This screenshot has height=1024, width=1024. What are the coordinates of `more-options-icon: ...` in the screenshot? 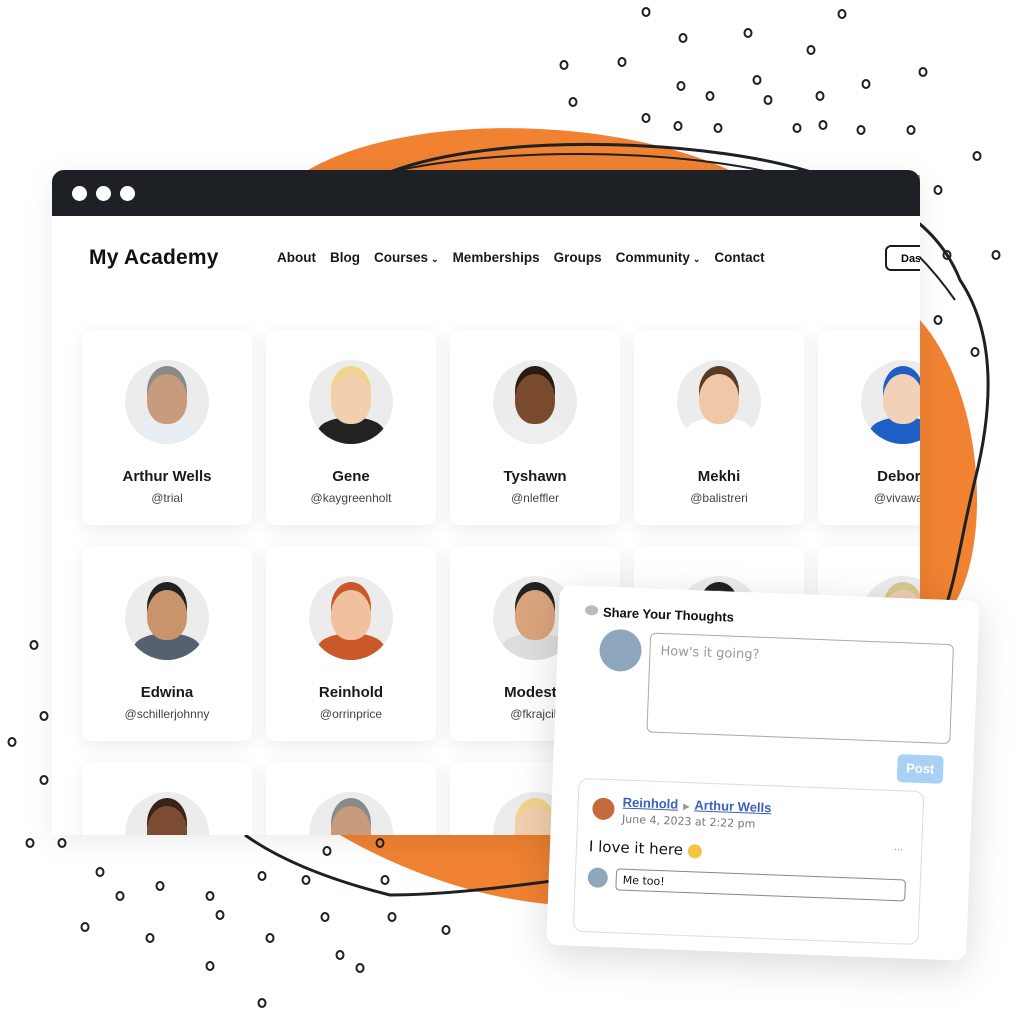 It's located at (899, 847).